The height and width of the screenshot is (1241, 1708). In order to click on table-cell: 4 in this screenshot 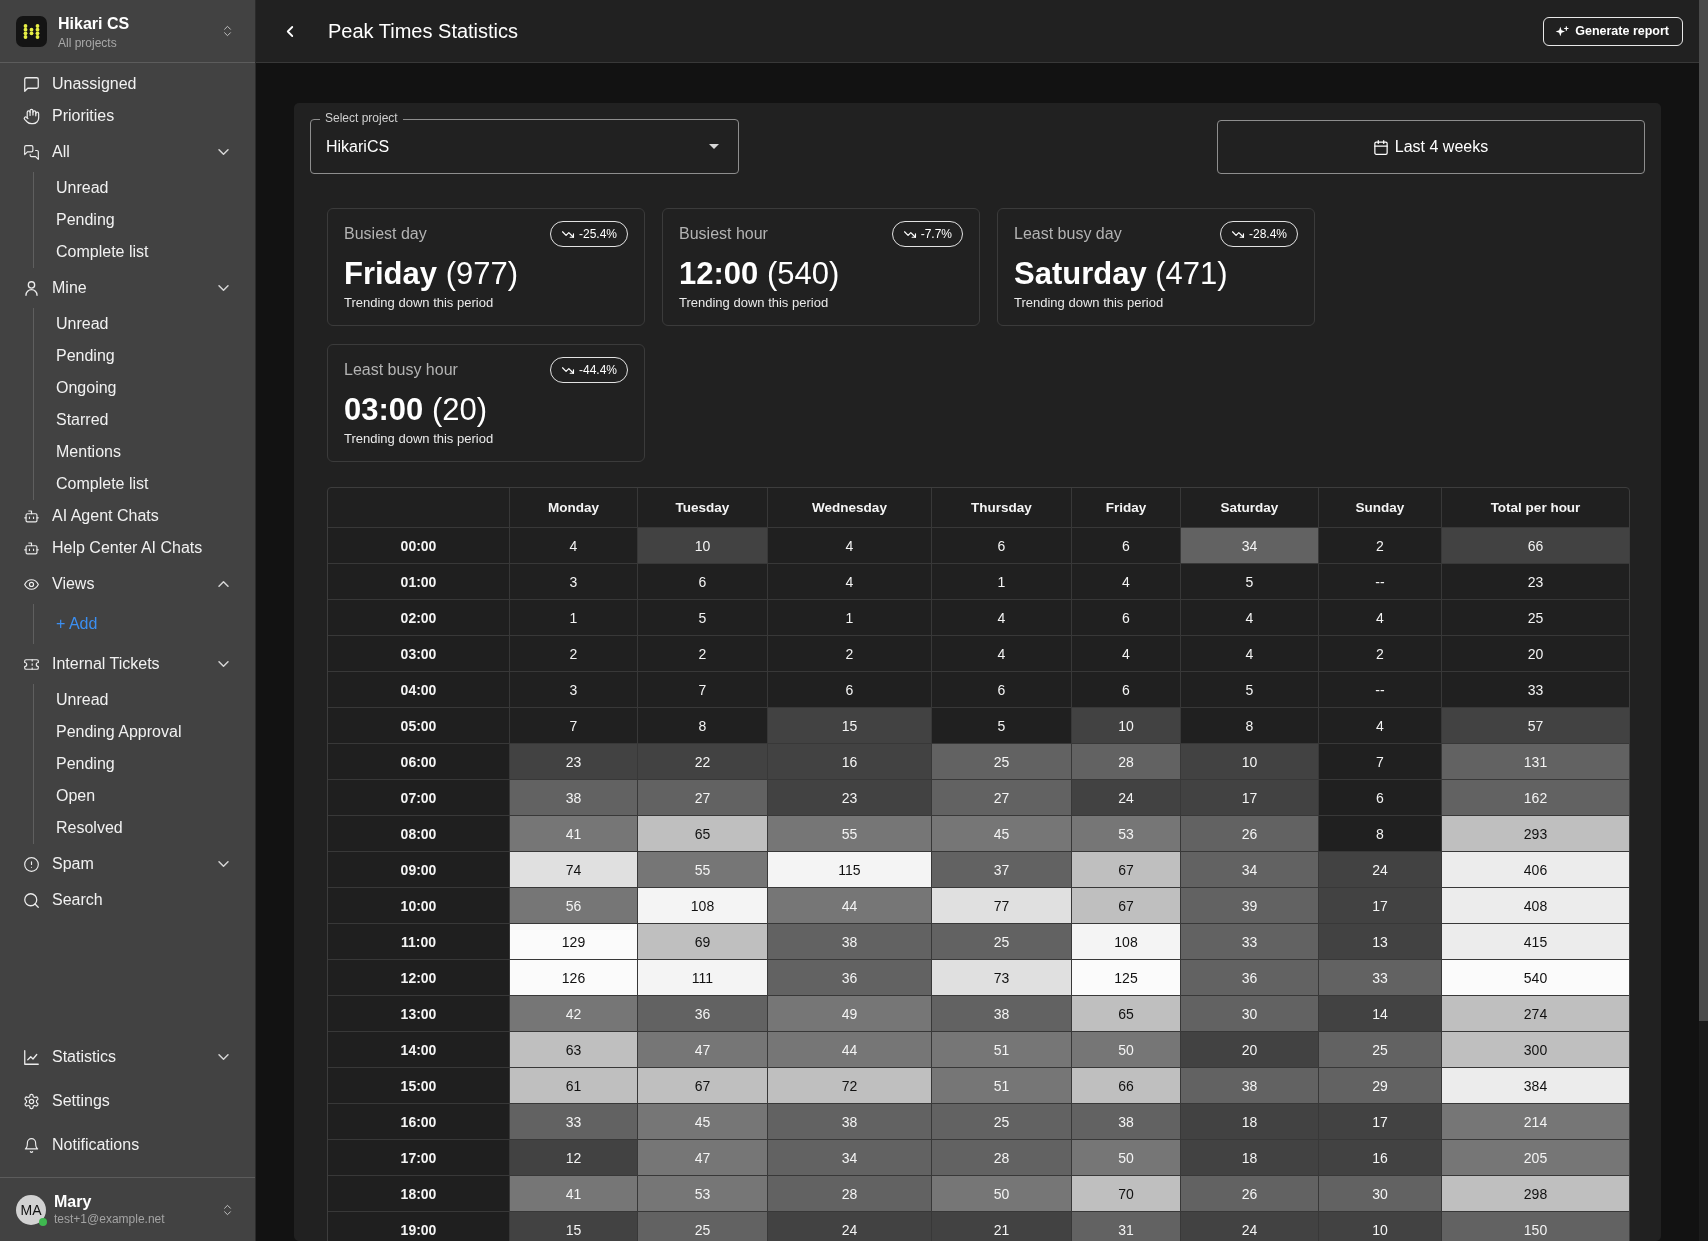, I will do `click(1002, 618)`.